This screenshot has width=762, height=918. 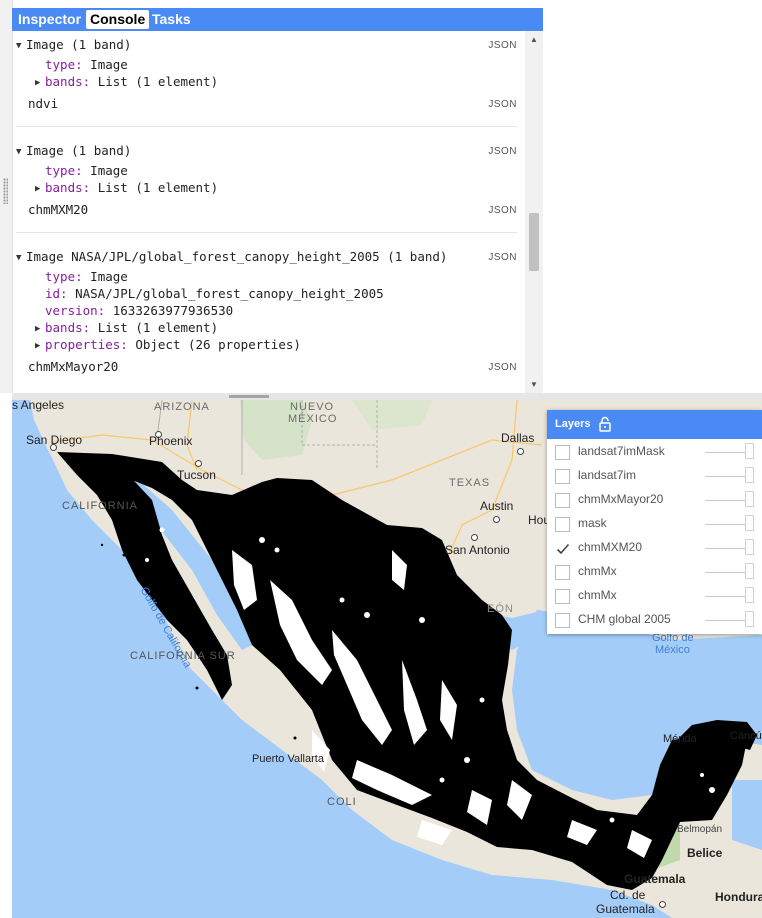 What do you see at coordinates (118, 19) in the screenshot?
I see `tab-console: Console` at bounding box center [118, 19].